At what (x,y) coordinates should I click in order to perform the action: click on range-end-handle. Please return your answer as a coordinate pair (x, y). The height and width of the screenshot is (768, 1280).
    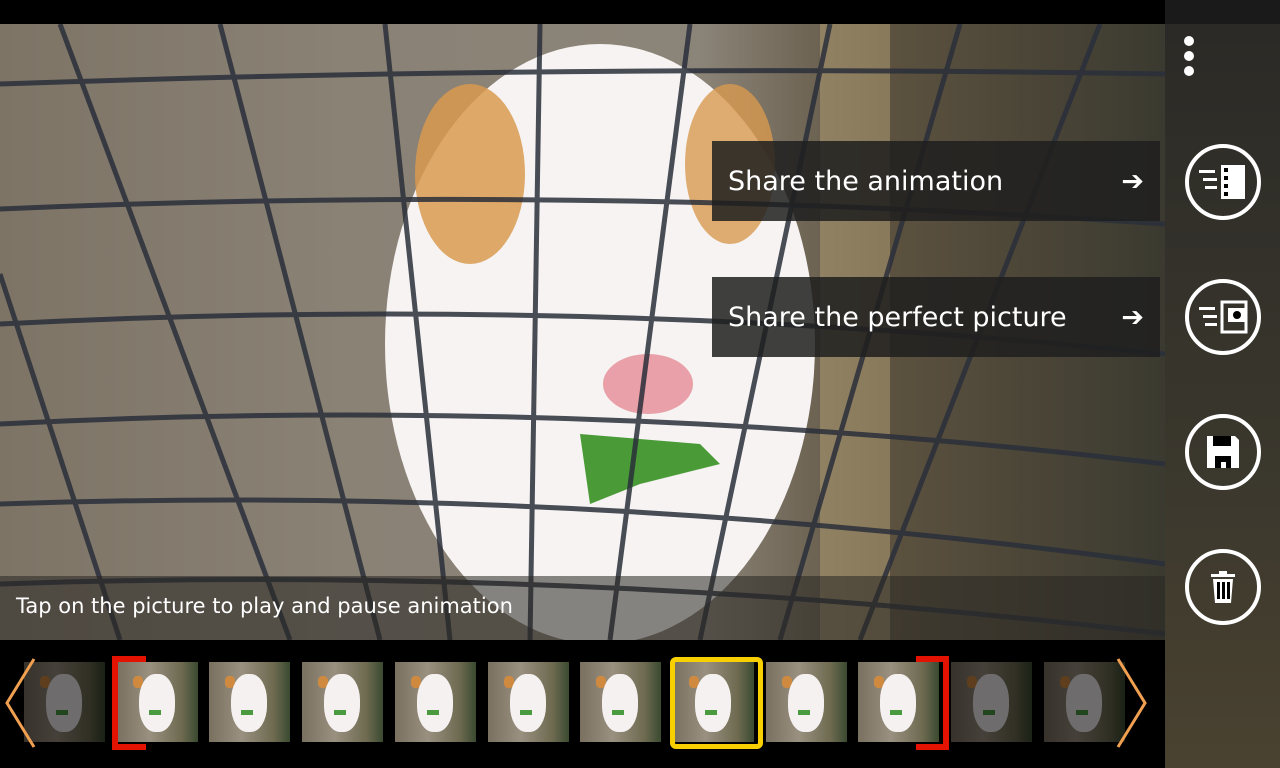
    Looking at the image, I should click on (932, 703).